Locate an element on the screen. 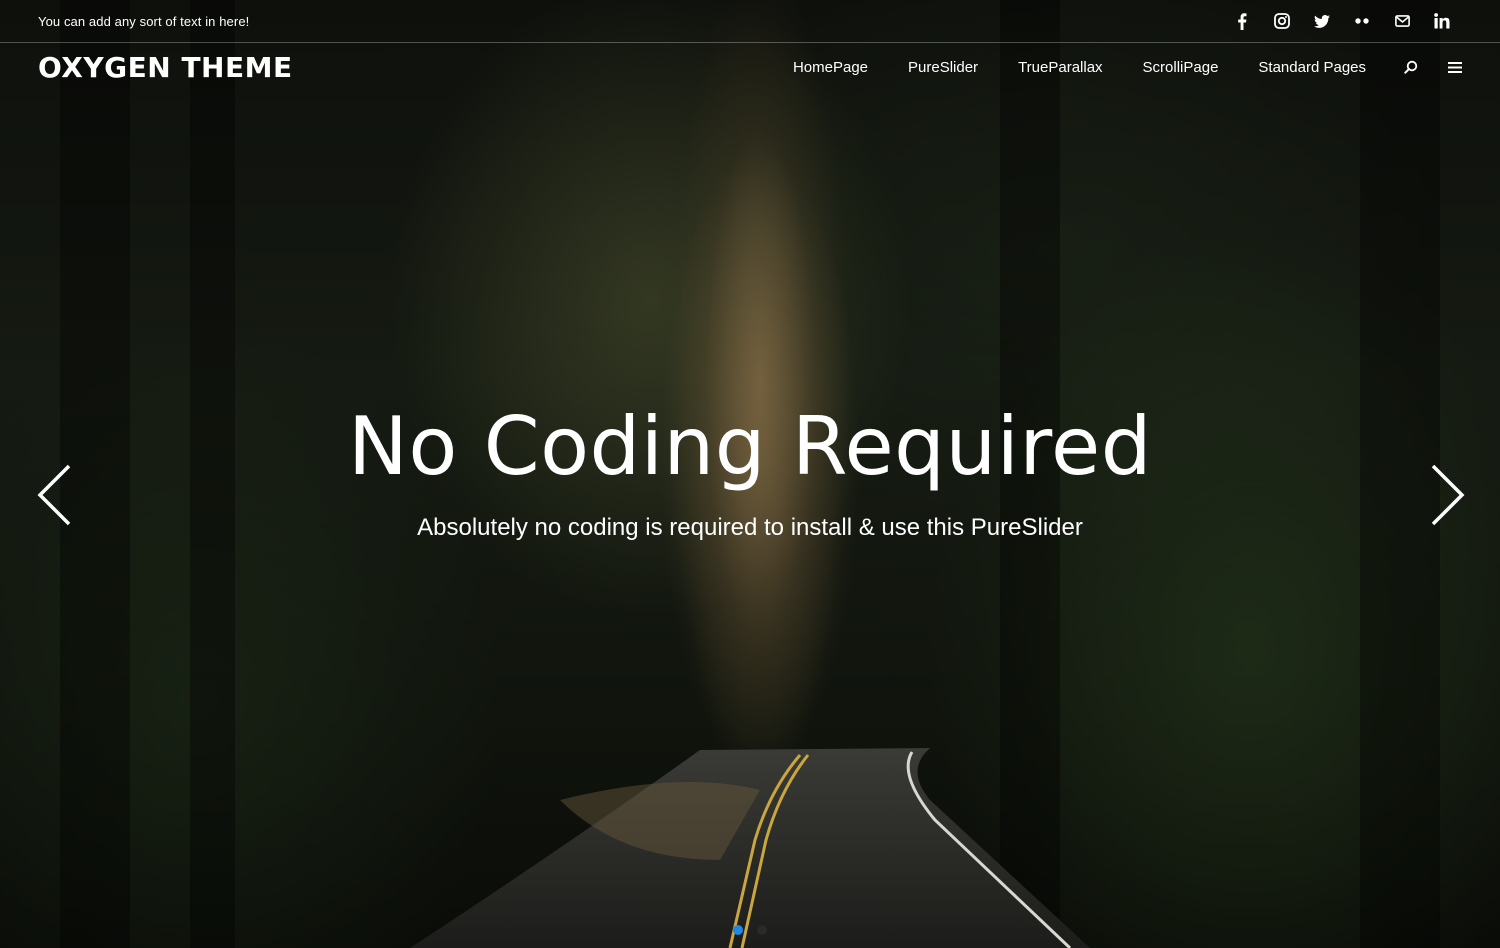  chevron-left-icon is located at coordinates (54, 495).